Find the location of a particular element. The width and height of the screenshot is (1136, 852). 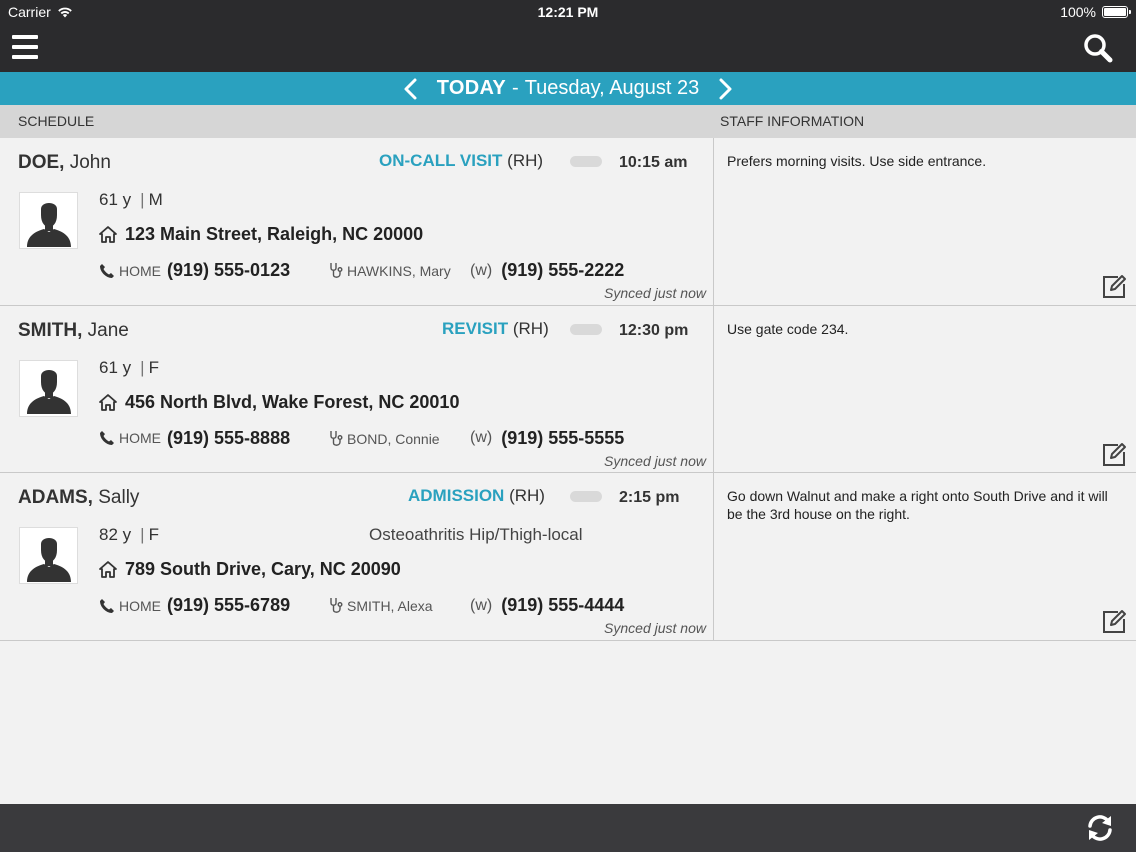

staff-info-header: STAFF INFORMATION is located at coordinates (792, 121).